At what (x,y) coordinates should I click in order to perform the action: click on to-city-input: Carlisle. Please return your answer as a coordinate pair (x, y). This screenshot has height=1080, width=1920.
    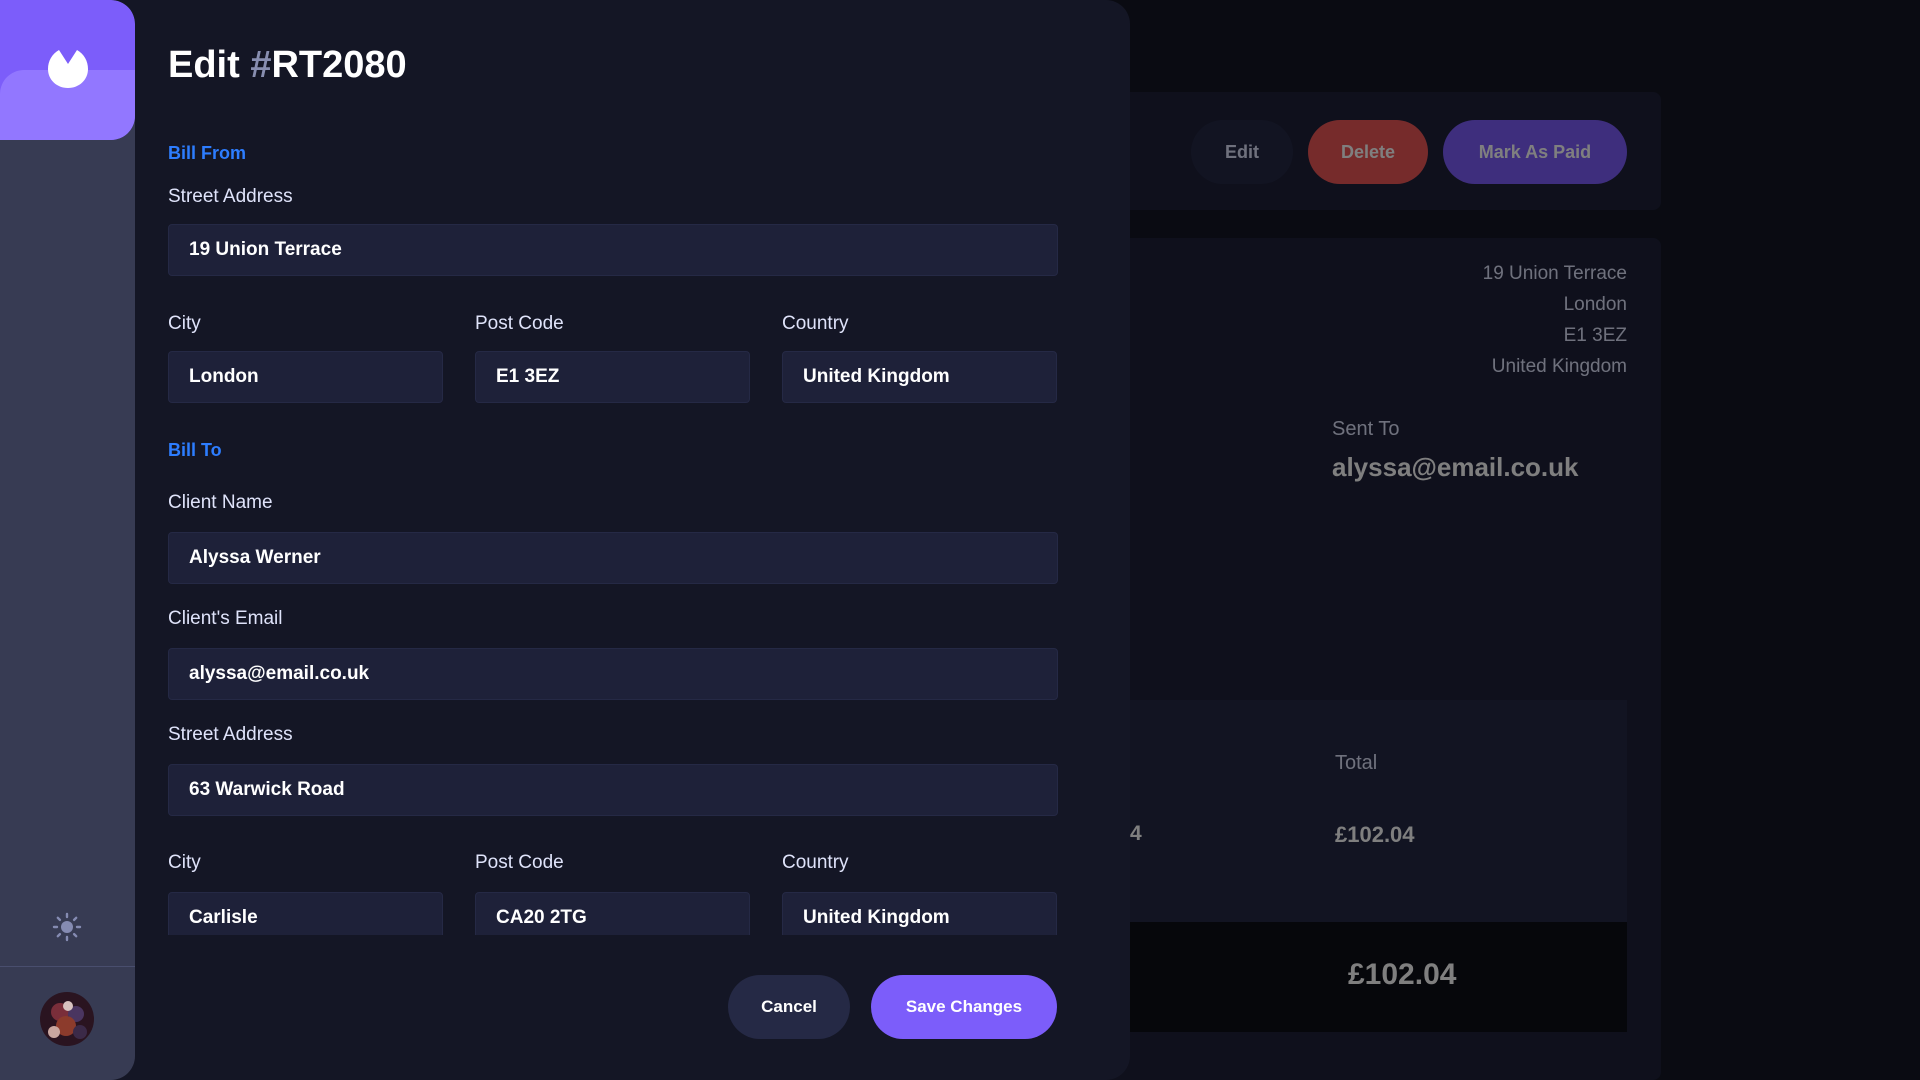
    Looking at the image, I should click on (305, 913).